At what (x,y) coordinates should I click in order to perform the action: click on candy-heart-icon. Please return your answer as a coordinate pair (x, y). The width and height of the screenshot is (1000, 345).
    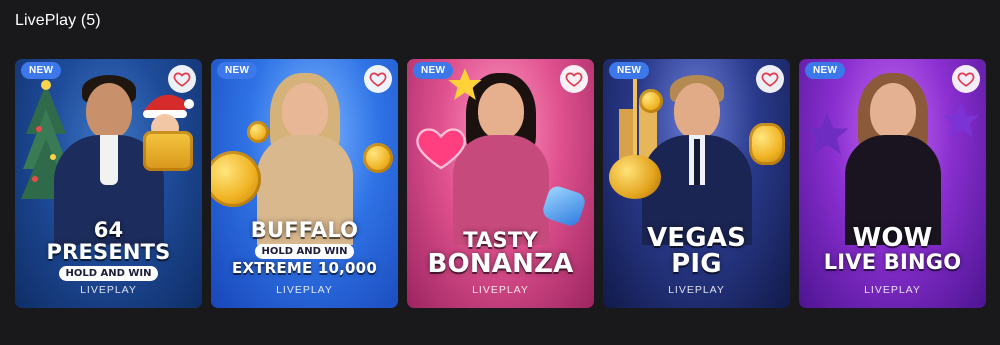
    Looking at the image, I should click on (441, 149).